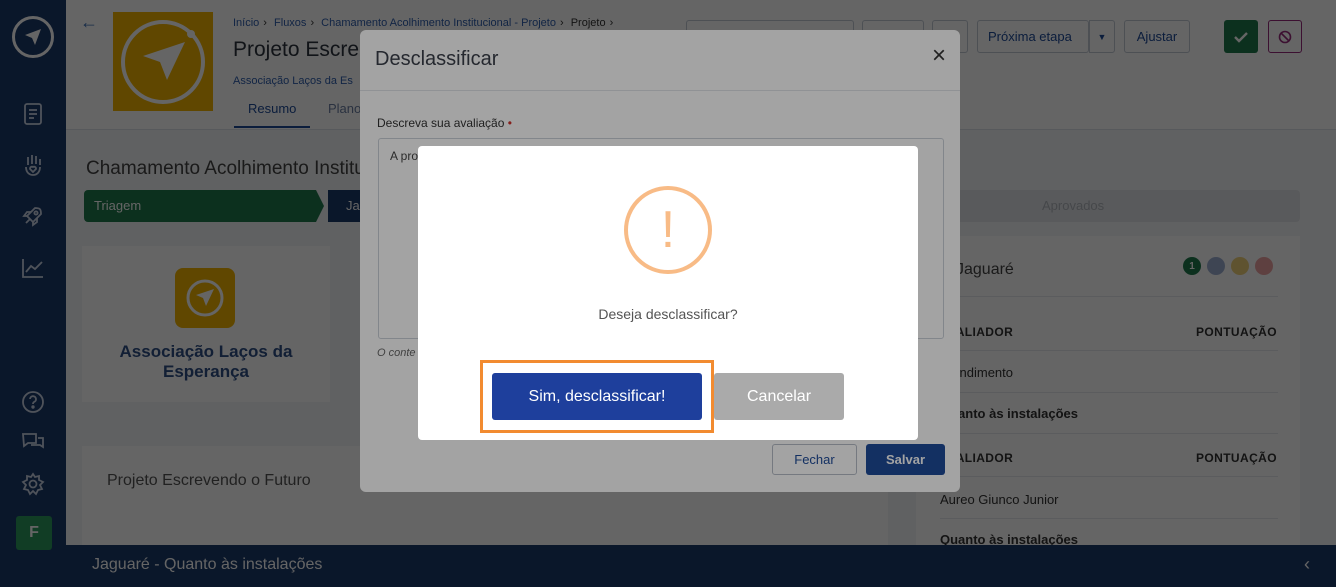 This screenshot has height=587, width=1336. I want to click on warning-icon: !, so click(668, 230).